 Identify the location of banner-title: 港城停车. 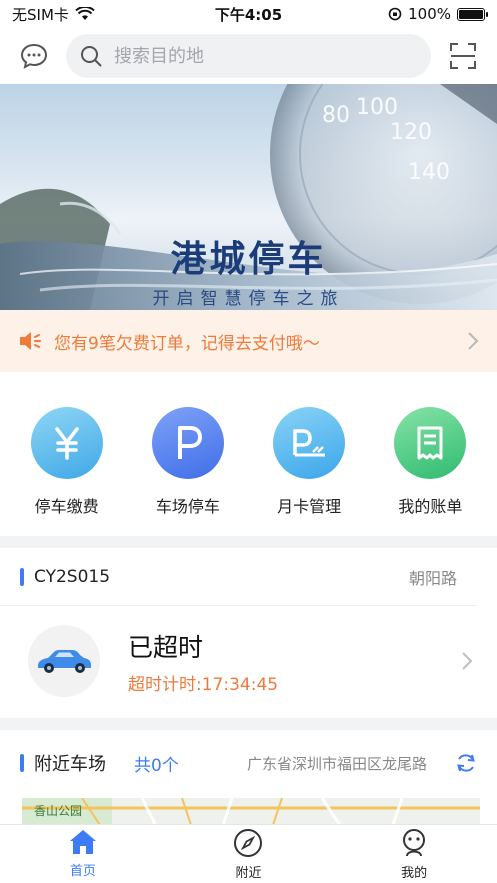
(248, 259).